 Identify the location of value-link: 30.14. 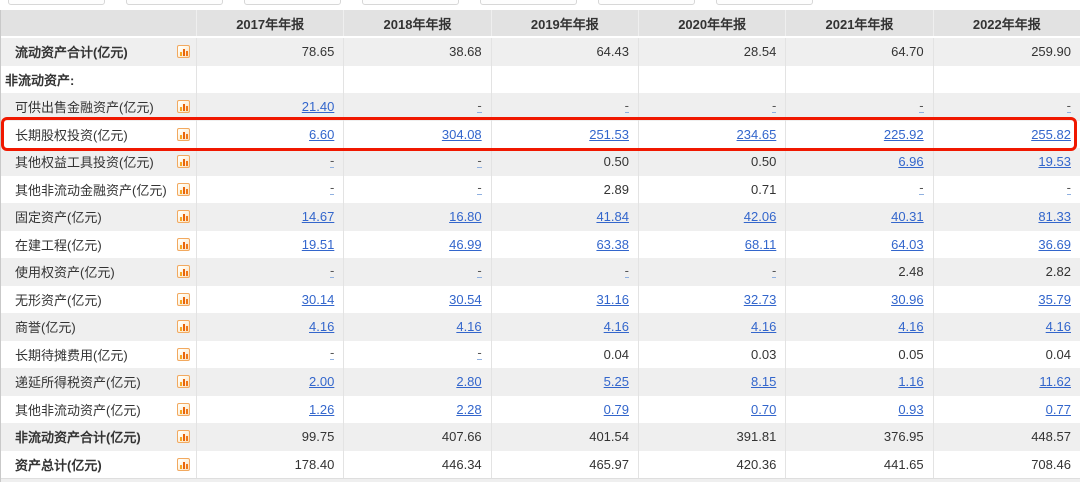
(318, 299).